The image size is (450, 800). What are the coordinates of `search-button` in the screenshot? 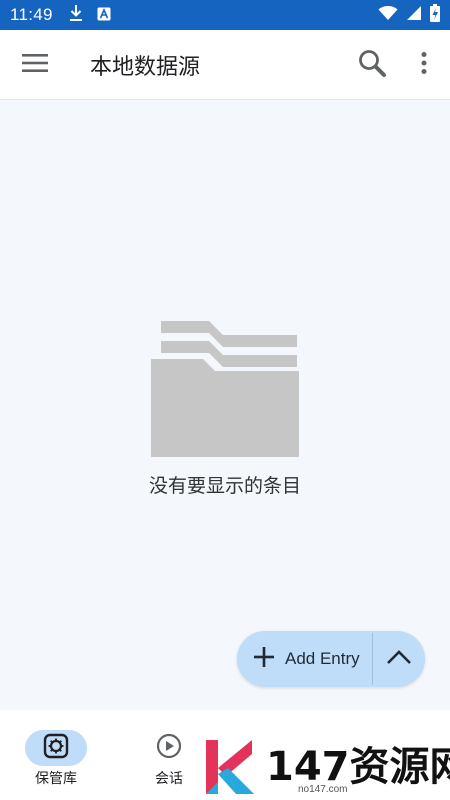 It's located at (372, 65).